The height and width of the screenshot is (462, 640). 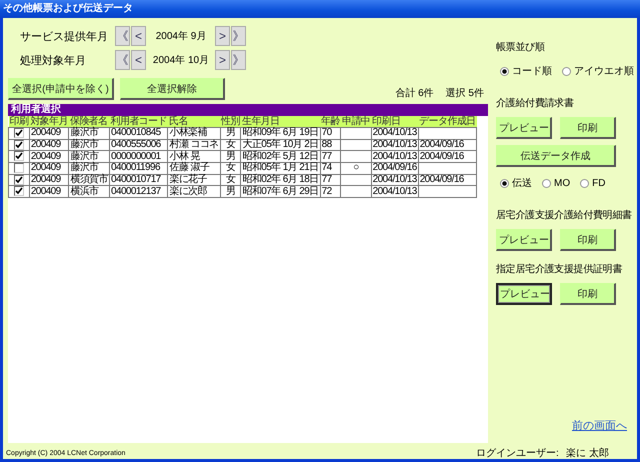 I want to click on table-cell: 楽に花子, so click(x=194, y=180).